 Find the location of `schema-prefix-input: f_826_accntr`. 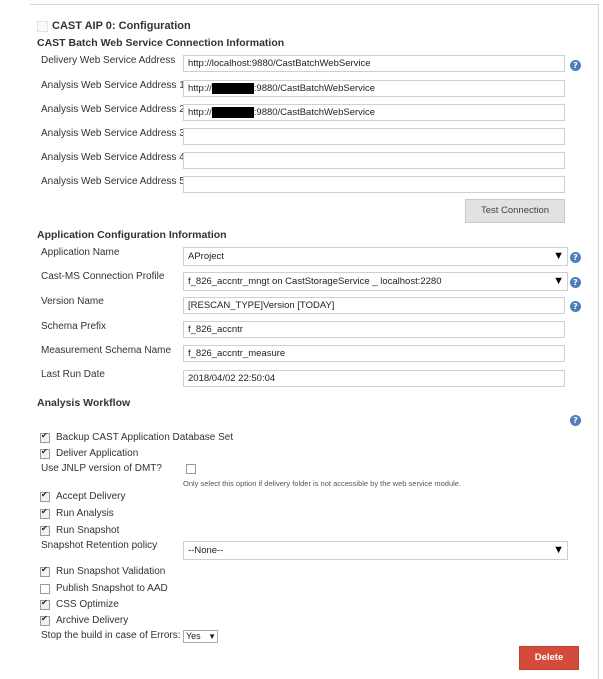

schema-prefix-input: f_826_accntr is located at coordinates (374, 329).